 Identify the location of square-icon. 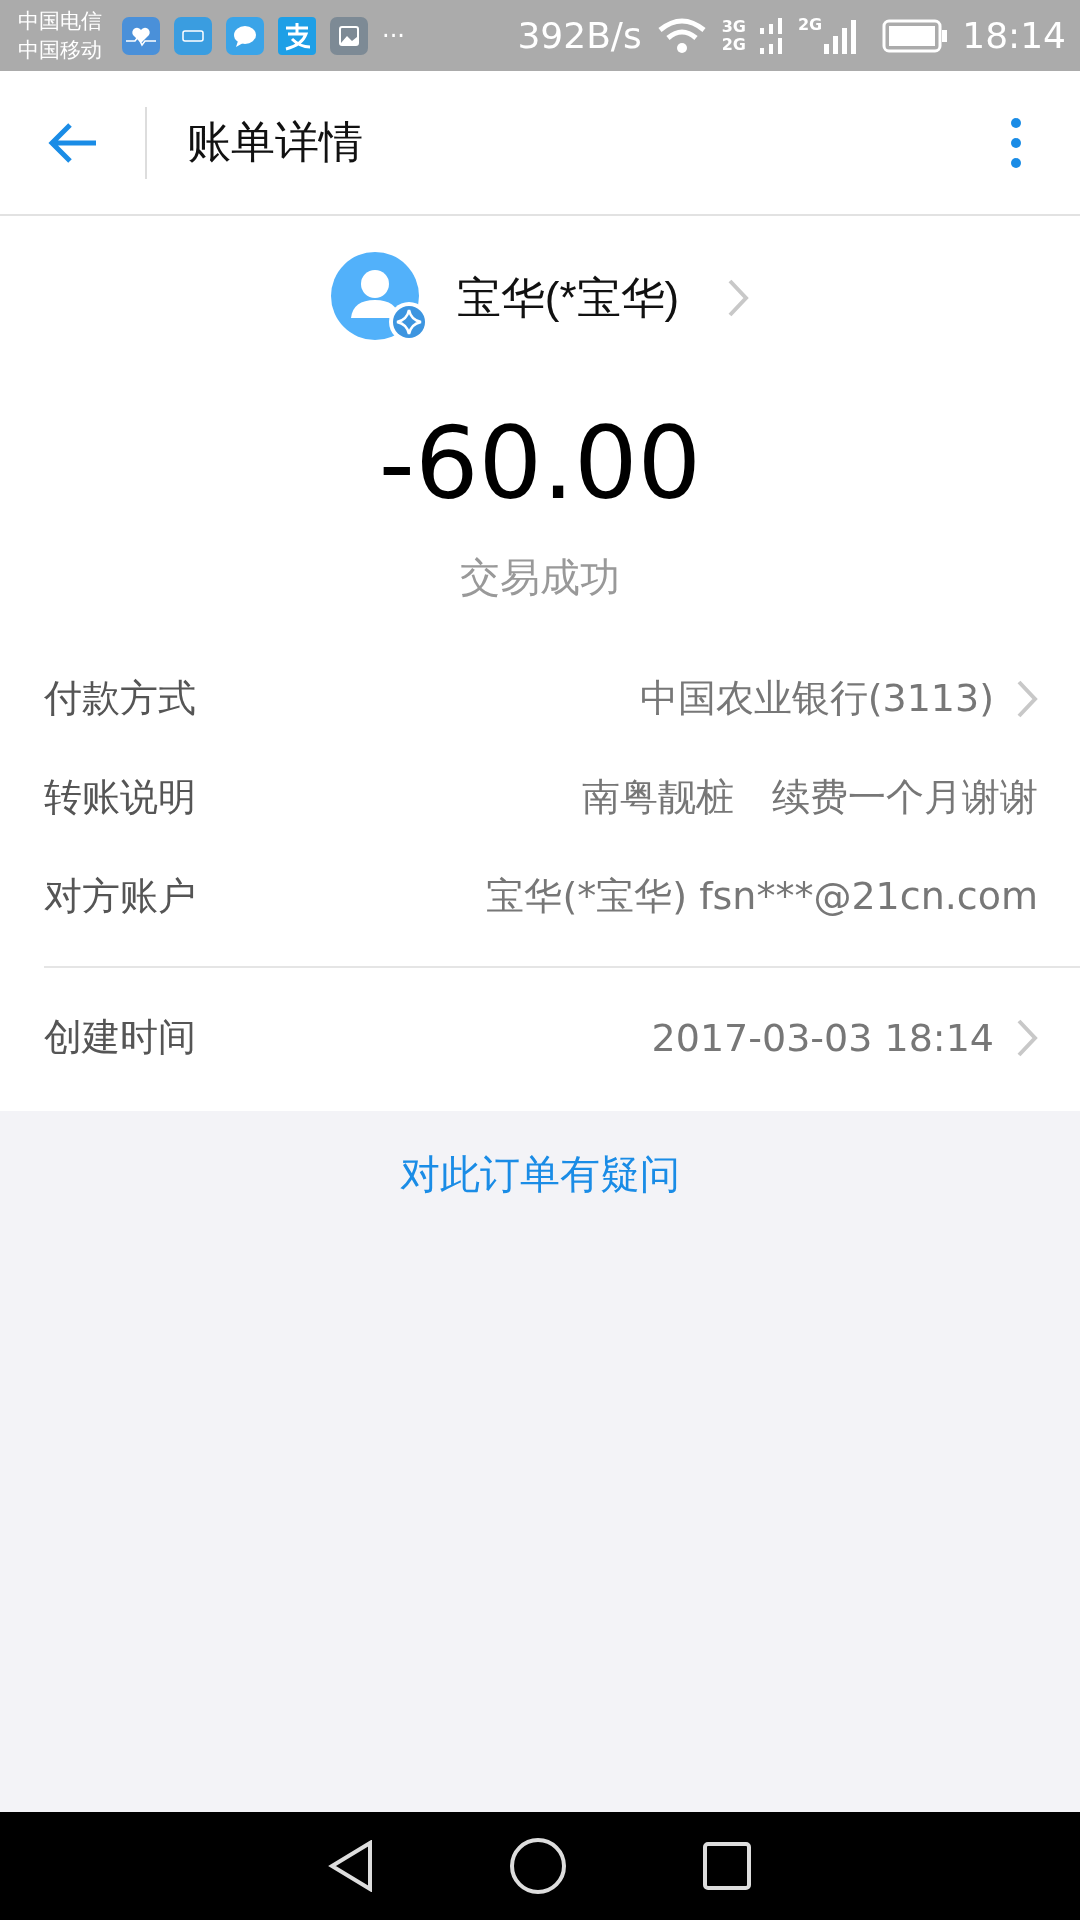
(727, 1866).